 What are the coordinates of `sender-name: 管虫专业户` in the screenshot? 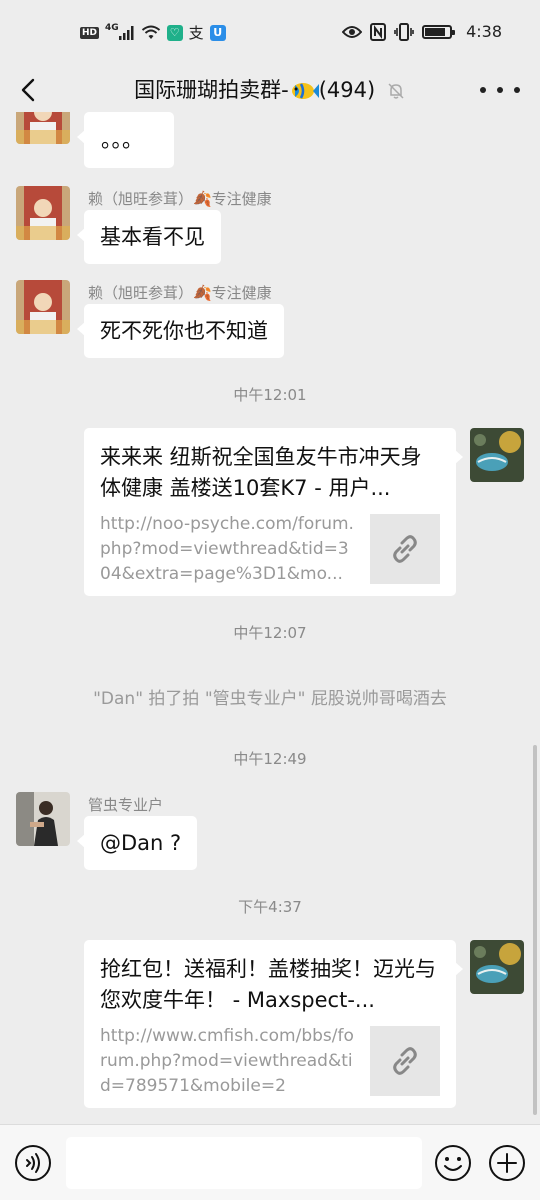 It's located at (126, 805).